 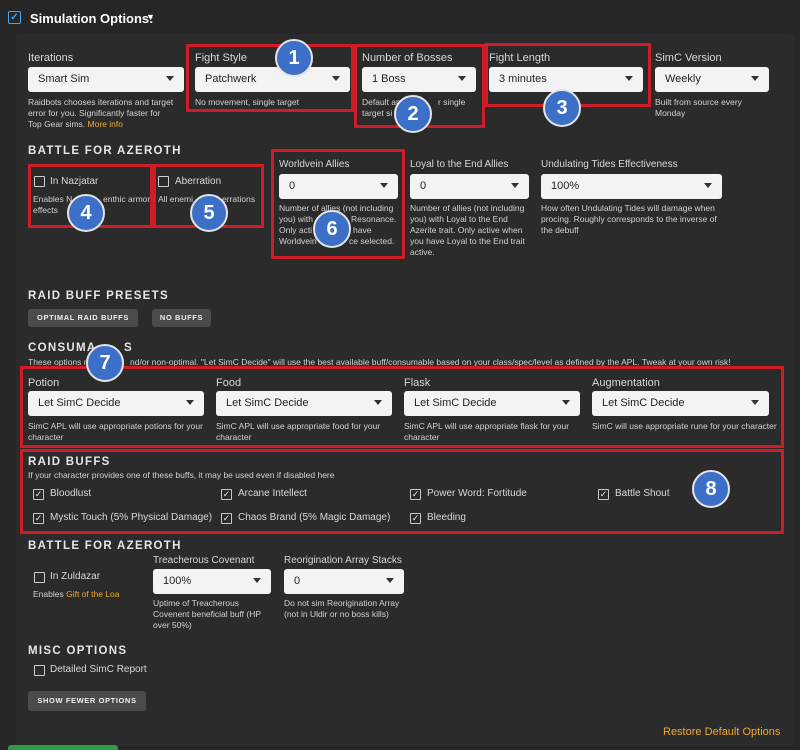 I want to click on simulation-options-title: Simulation Options:, so click(x=92, y=18).